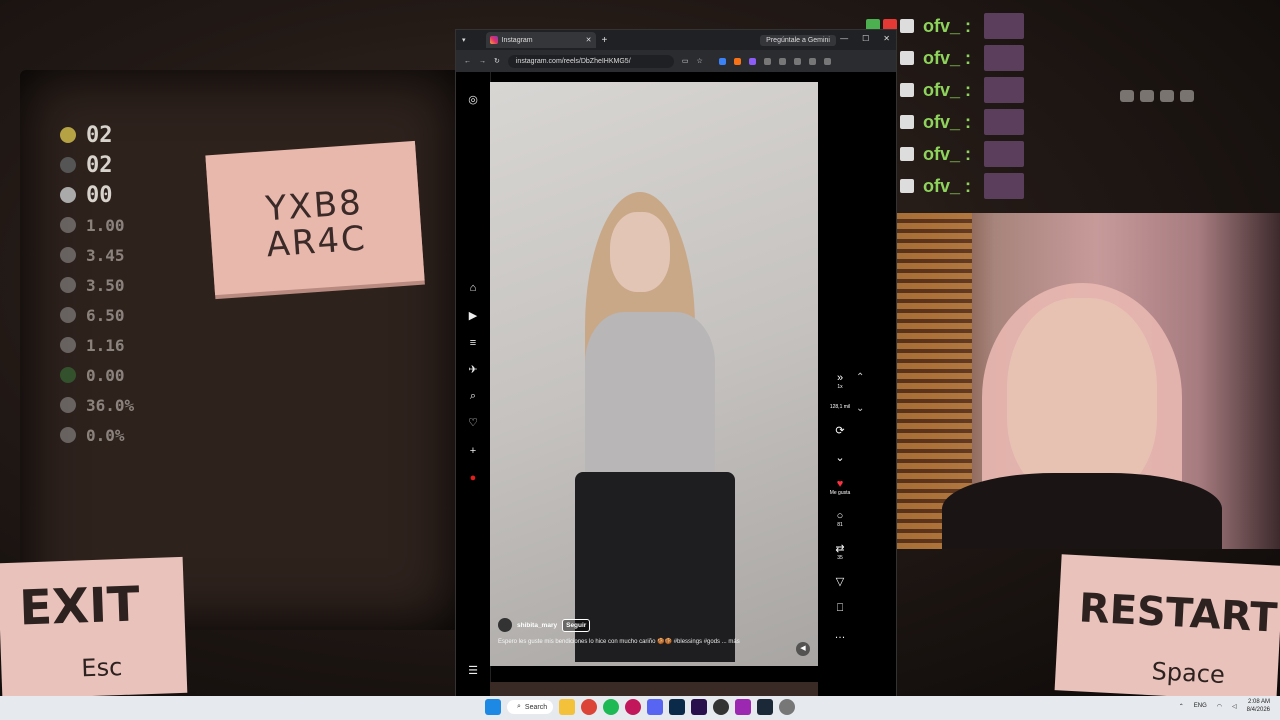  Describe the element at coordinates (677, 707) in the screenshot. I see `photoshop-icon` at that location.